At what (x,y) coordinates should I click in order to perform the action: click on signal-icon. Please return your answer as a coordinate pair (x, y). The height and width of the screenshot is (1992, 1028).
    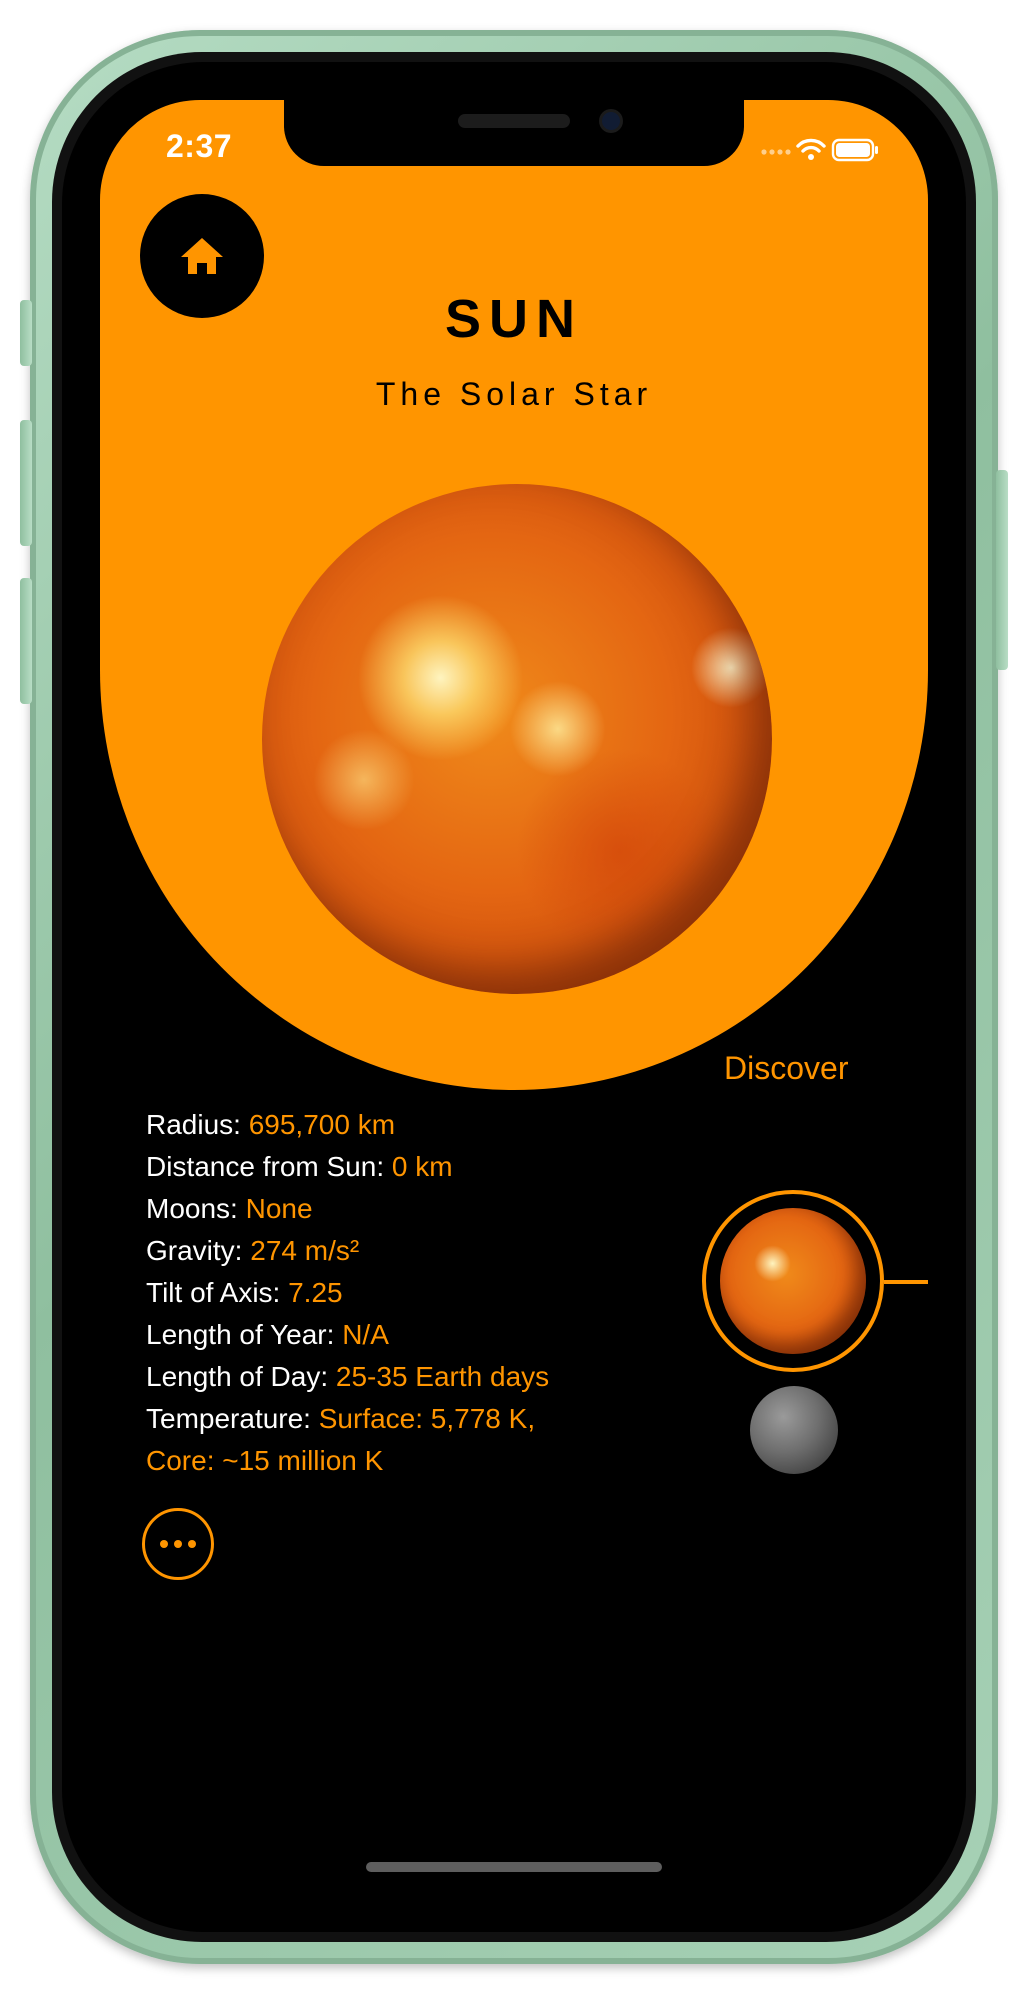
    Looking at the image, I should click on (819, 150).